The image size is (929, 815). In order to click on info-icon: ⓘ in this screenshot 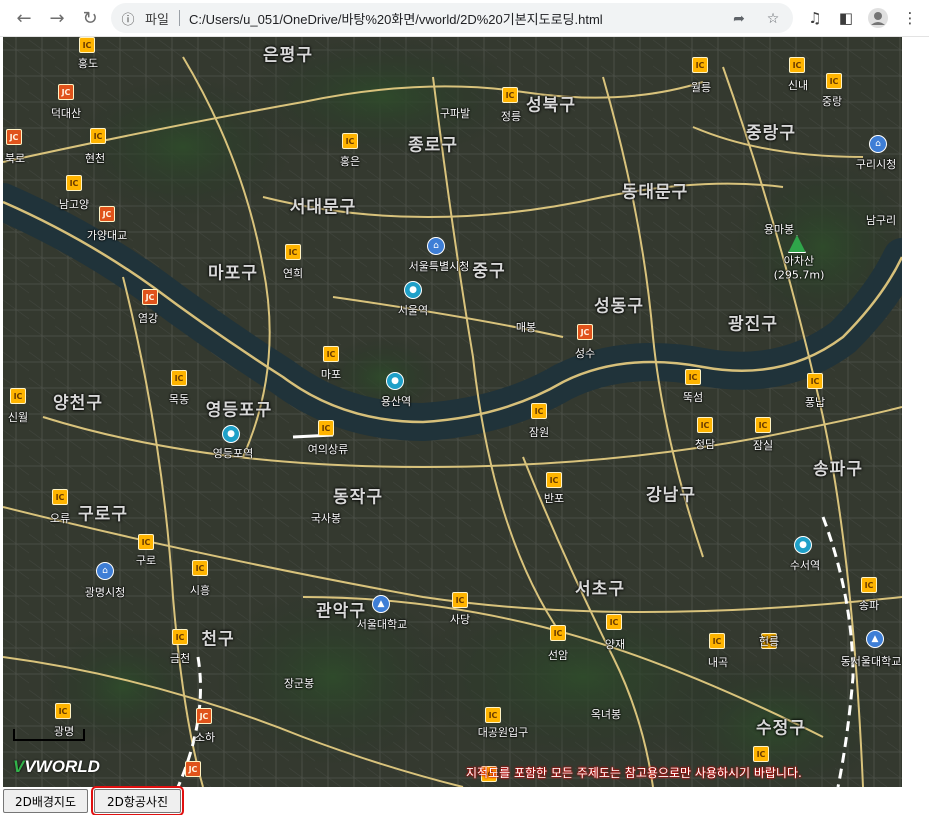, I will do `click(128, 18)`.